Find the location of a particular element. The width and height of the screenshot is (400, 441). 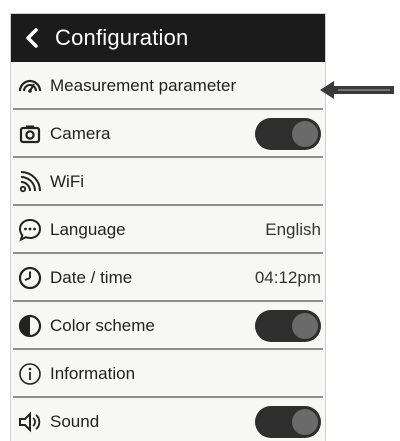

menu-item-camera: Camera is located at coordinates (168, 134).